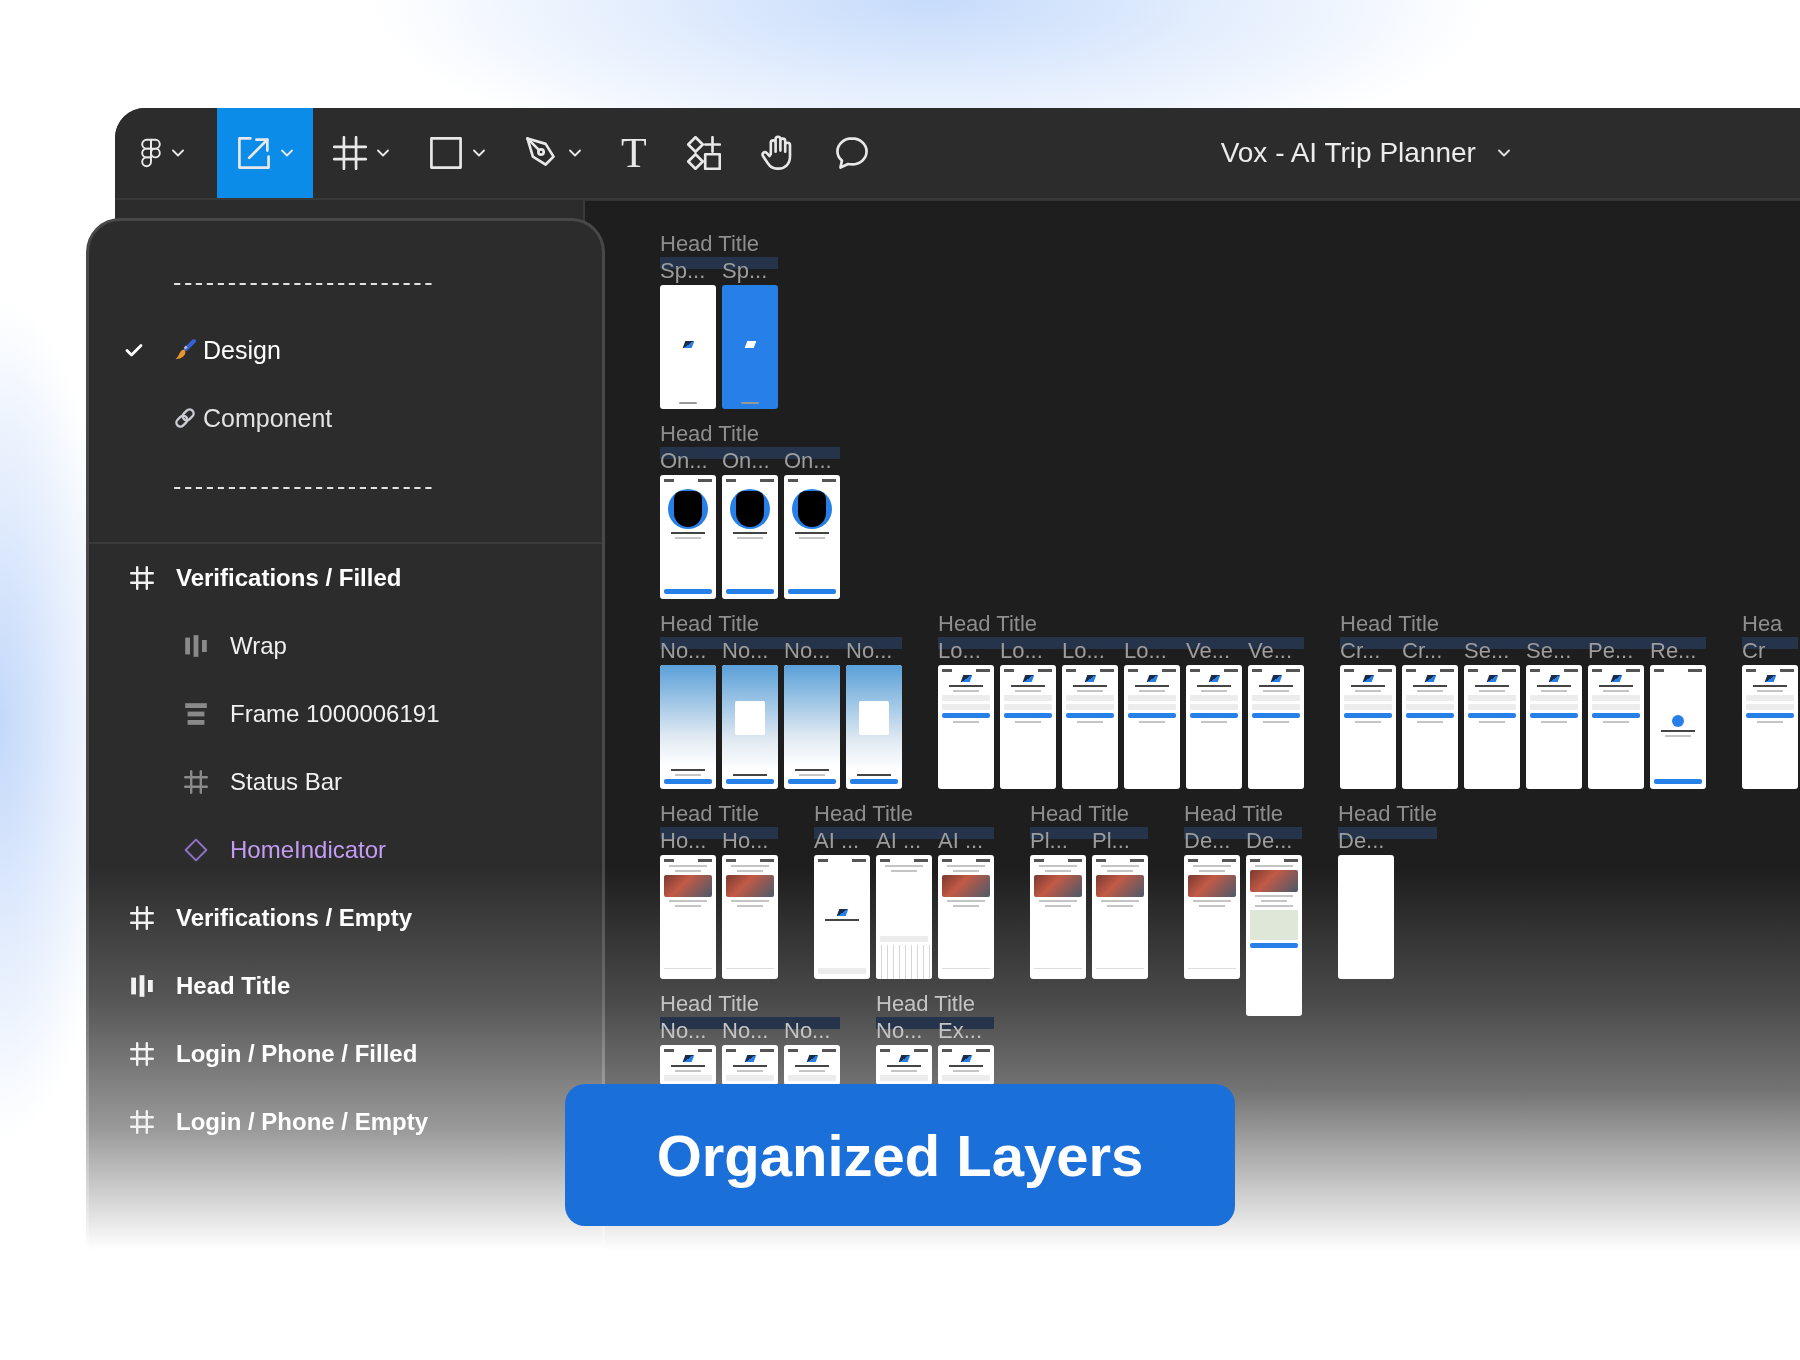 The image size is (1800, 1360). I want to click on frame-name: Cr, so click(1754, 651).